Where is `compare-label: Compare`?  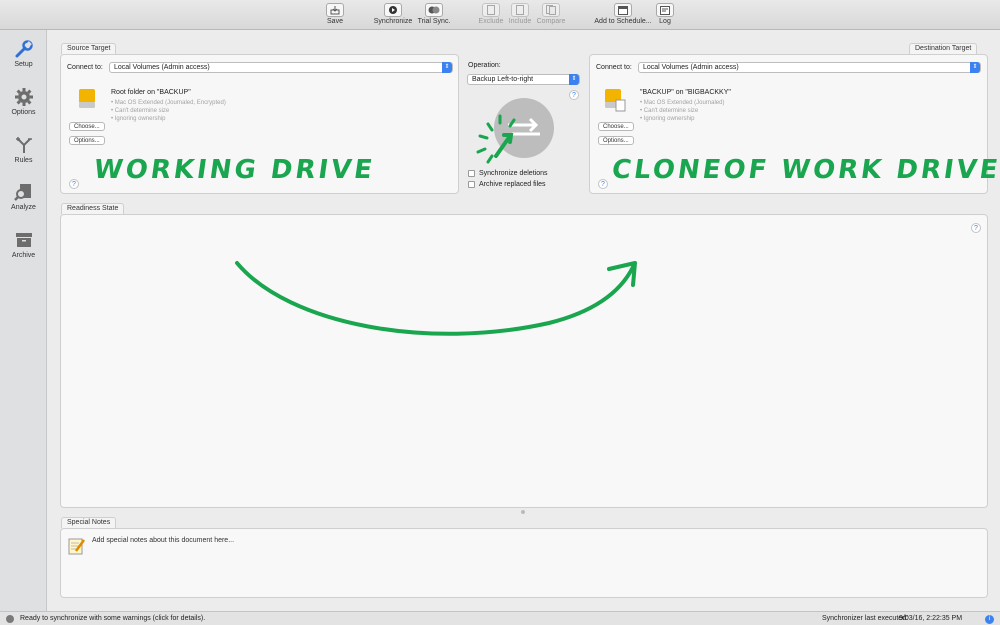
compare-label: Compare is located at coordinates (551, 21).